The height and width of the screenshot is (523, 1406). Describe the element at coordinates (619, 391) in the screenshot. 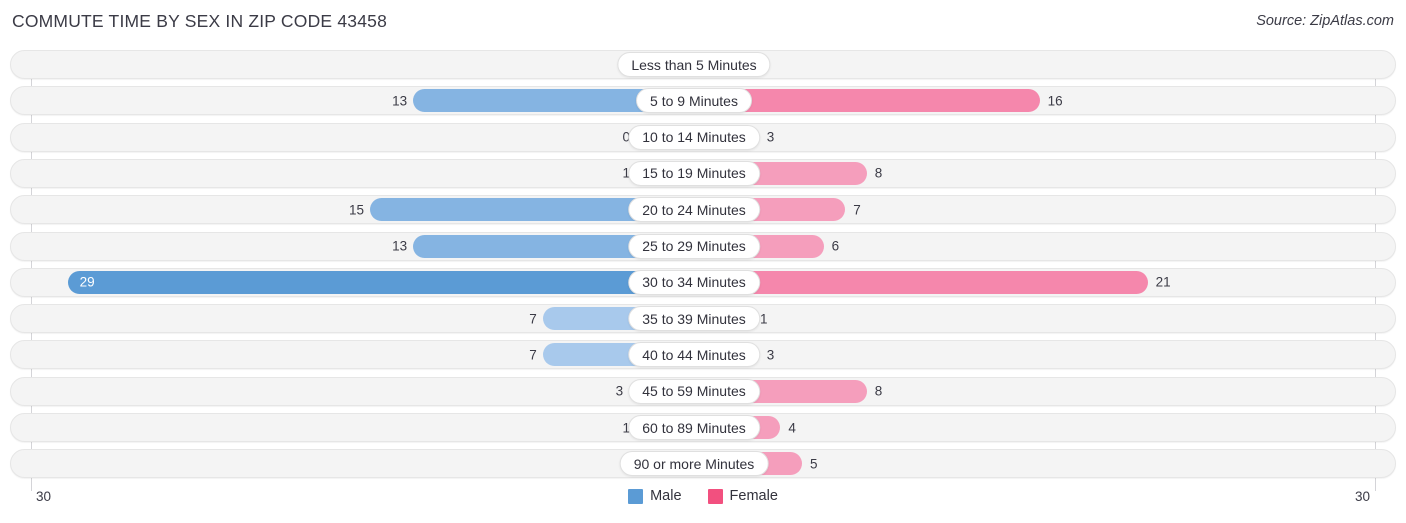

I see `value-label-male: 3` at that location.